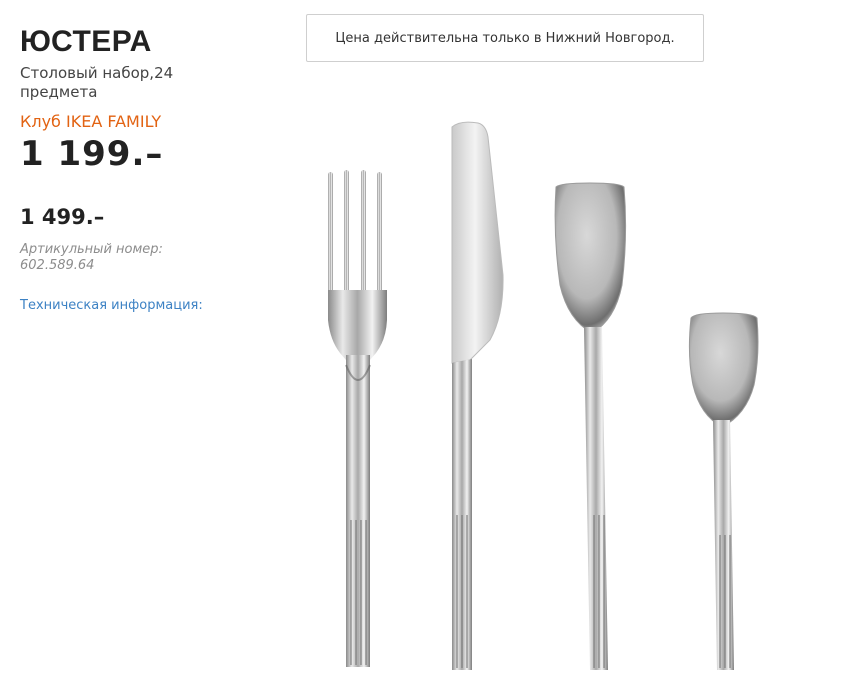  What do you see at coordinates (91, 121) in the screenshot?
I see `family-club-label: Клуб IKEA FAMILY` at bounding box center [91, 121].